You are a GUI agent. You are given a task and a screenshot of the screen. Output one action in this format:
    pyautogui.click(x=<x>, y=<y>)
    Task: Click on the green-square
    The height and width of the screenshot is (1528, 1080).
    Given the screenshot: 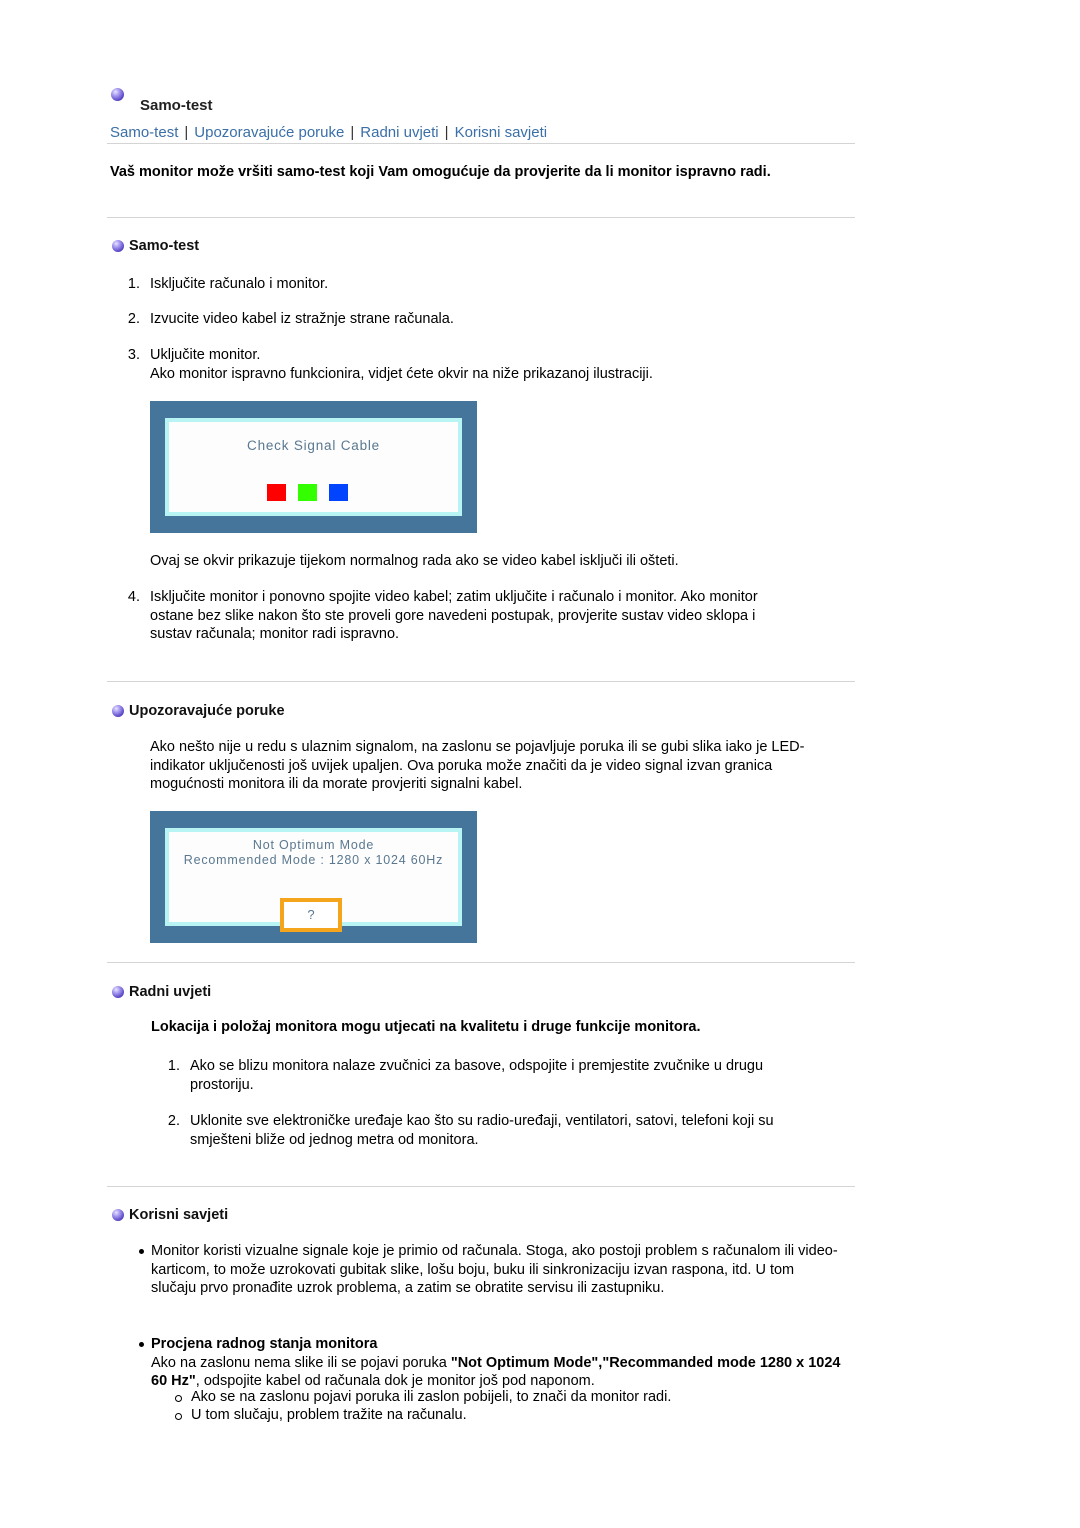 What is the action you would take?
    pyautogui.click(x=307, y=492)
    